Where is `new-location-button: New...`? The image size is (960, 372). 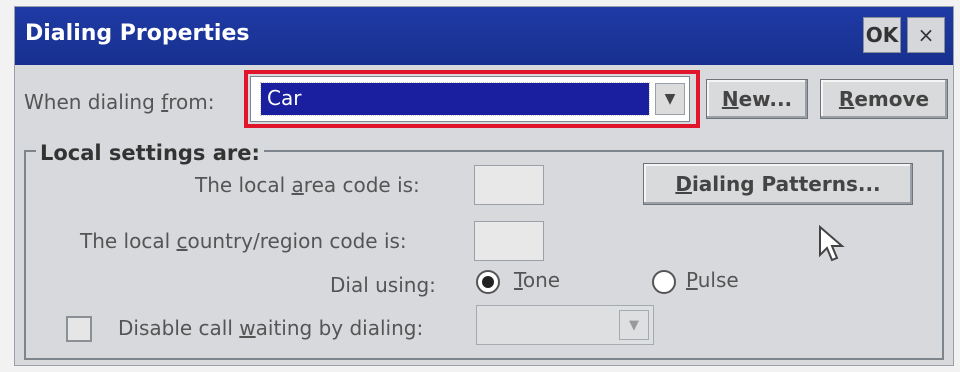
new-location-button: New... is located at coordinates (757, 99).